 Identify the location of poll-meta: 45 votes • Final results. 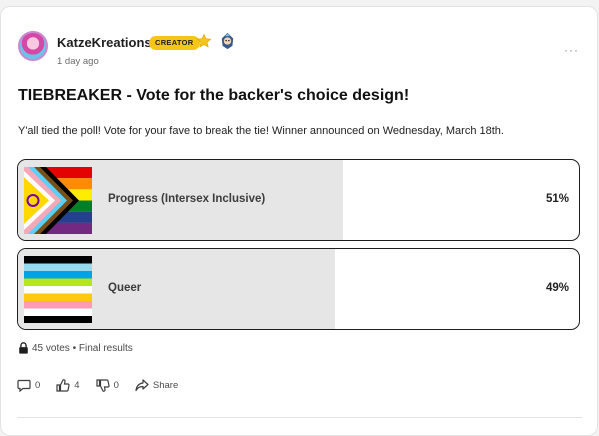
(75, 348).